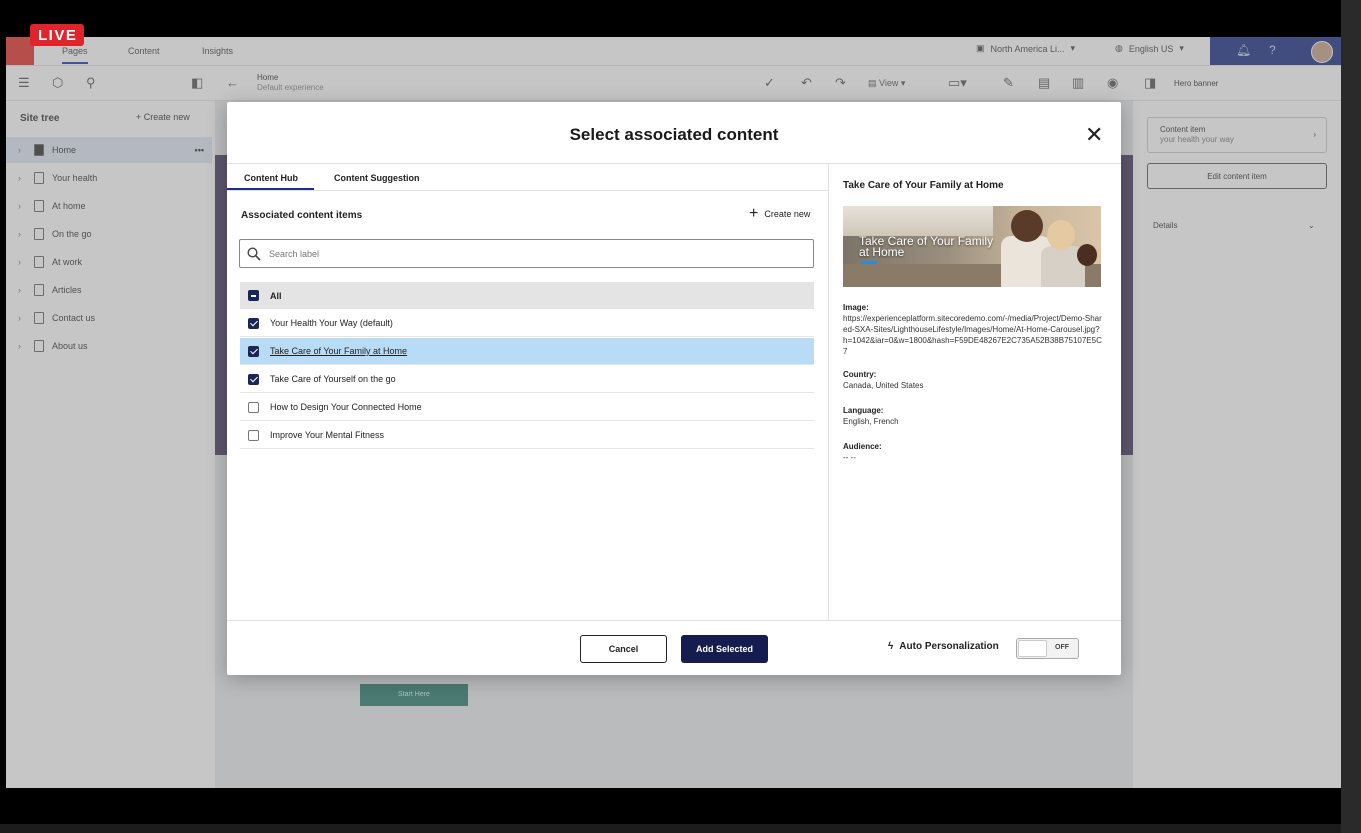  What do you see at coordinates (674, 134) in the screenshot?
I see `dialog-title: Select associated content` at bounding box center [674, 134].